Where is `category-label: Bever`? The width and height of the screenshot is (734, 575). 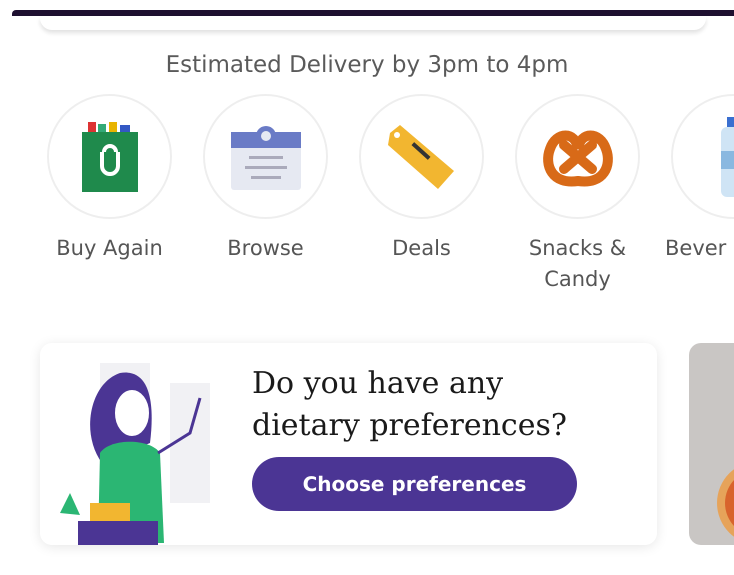 category-label: Bever is located at coordinates (695, 248).